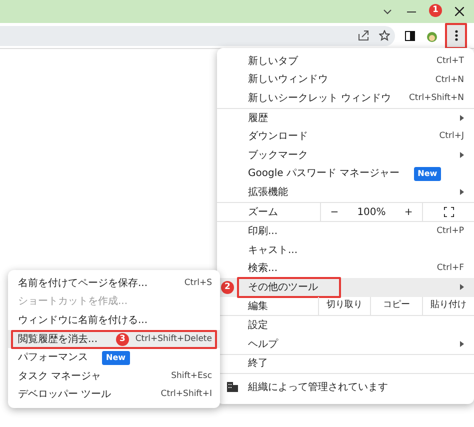 Image resolution: width=474 pixels, height=427 pixels. Describe the element at coordinates (258, 364) in the screenshot. I see `menu-item-label: 終了` at that location.